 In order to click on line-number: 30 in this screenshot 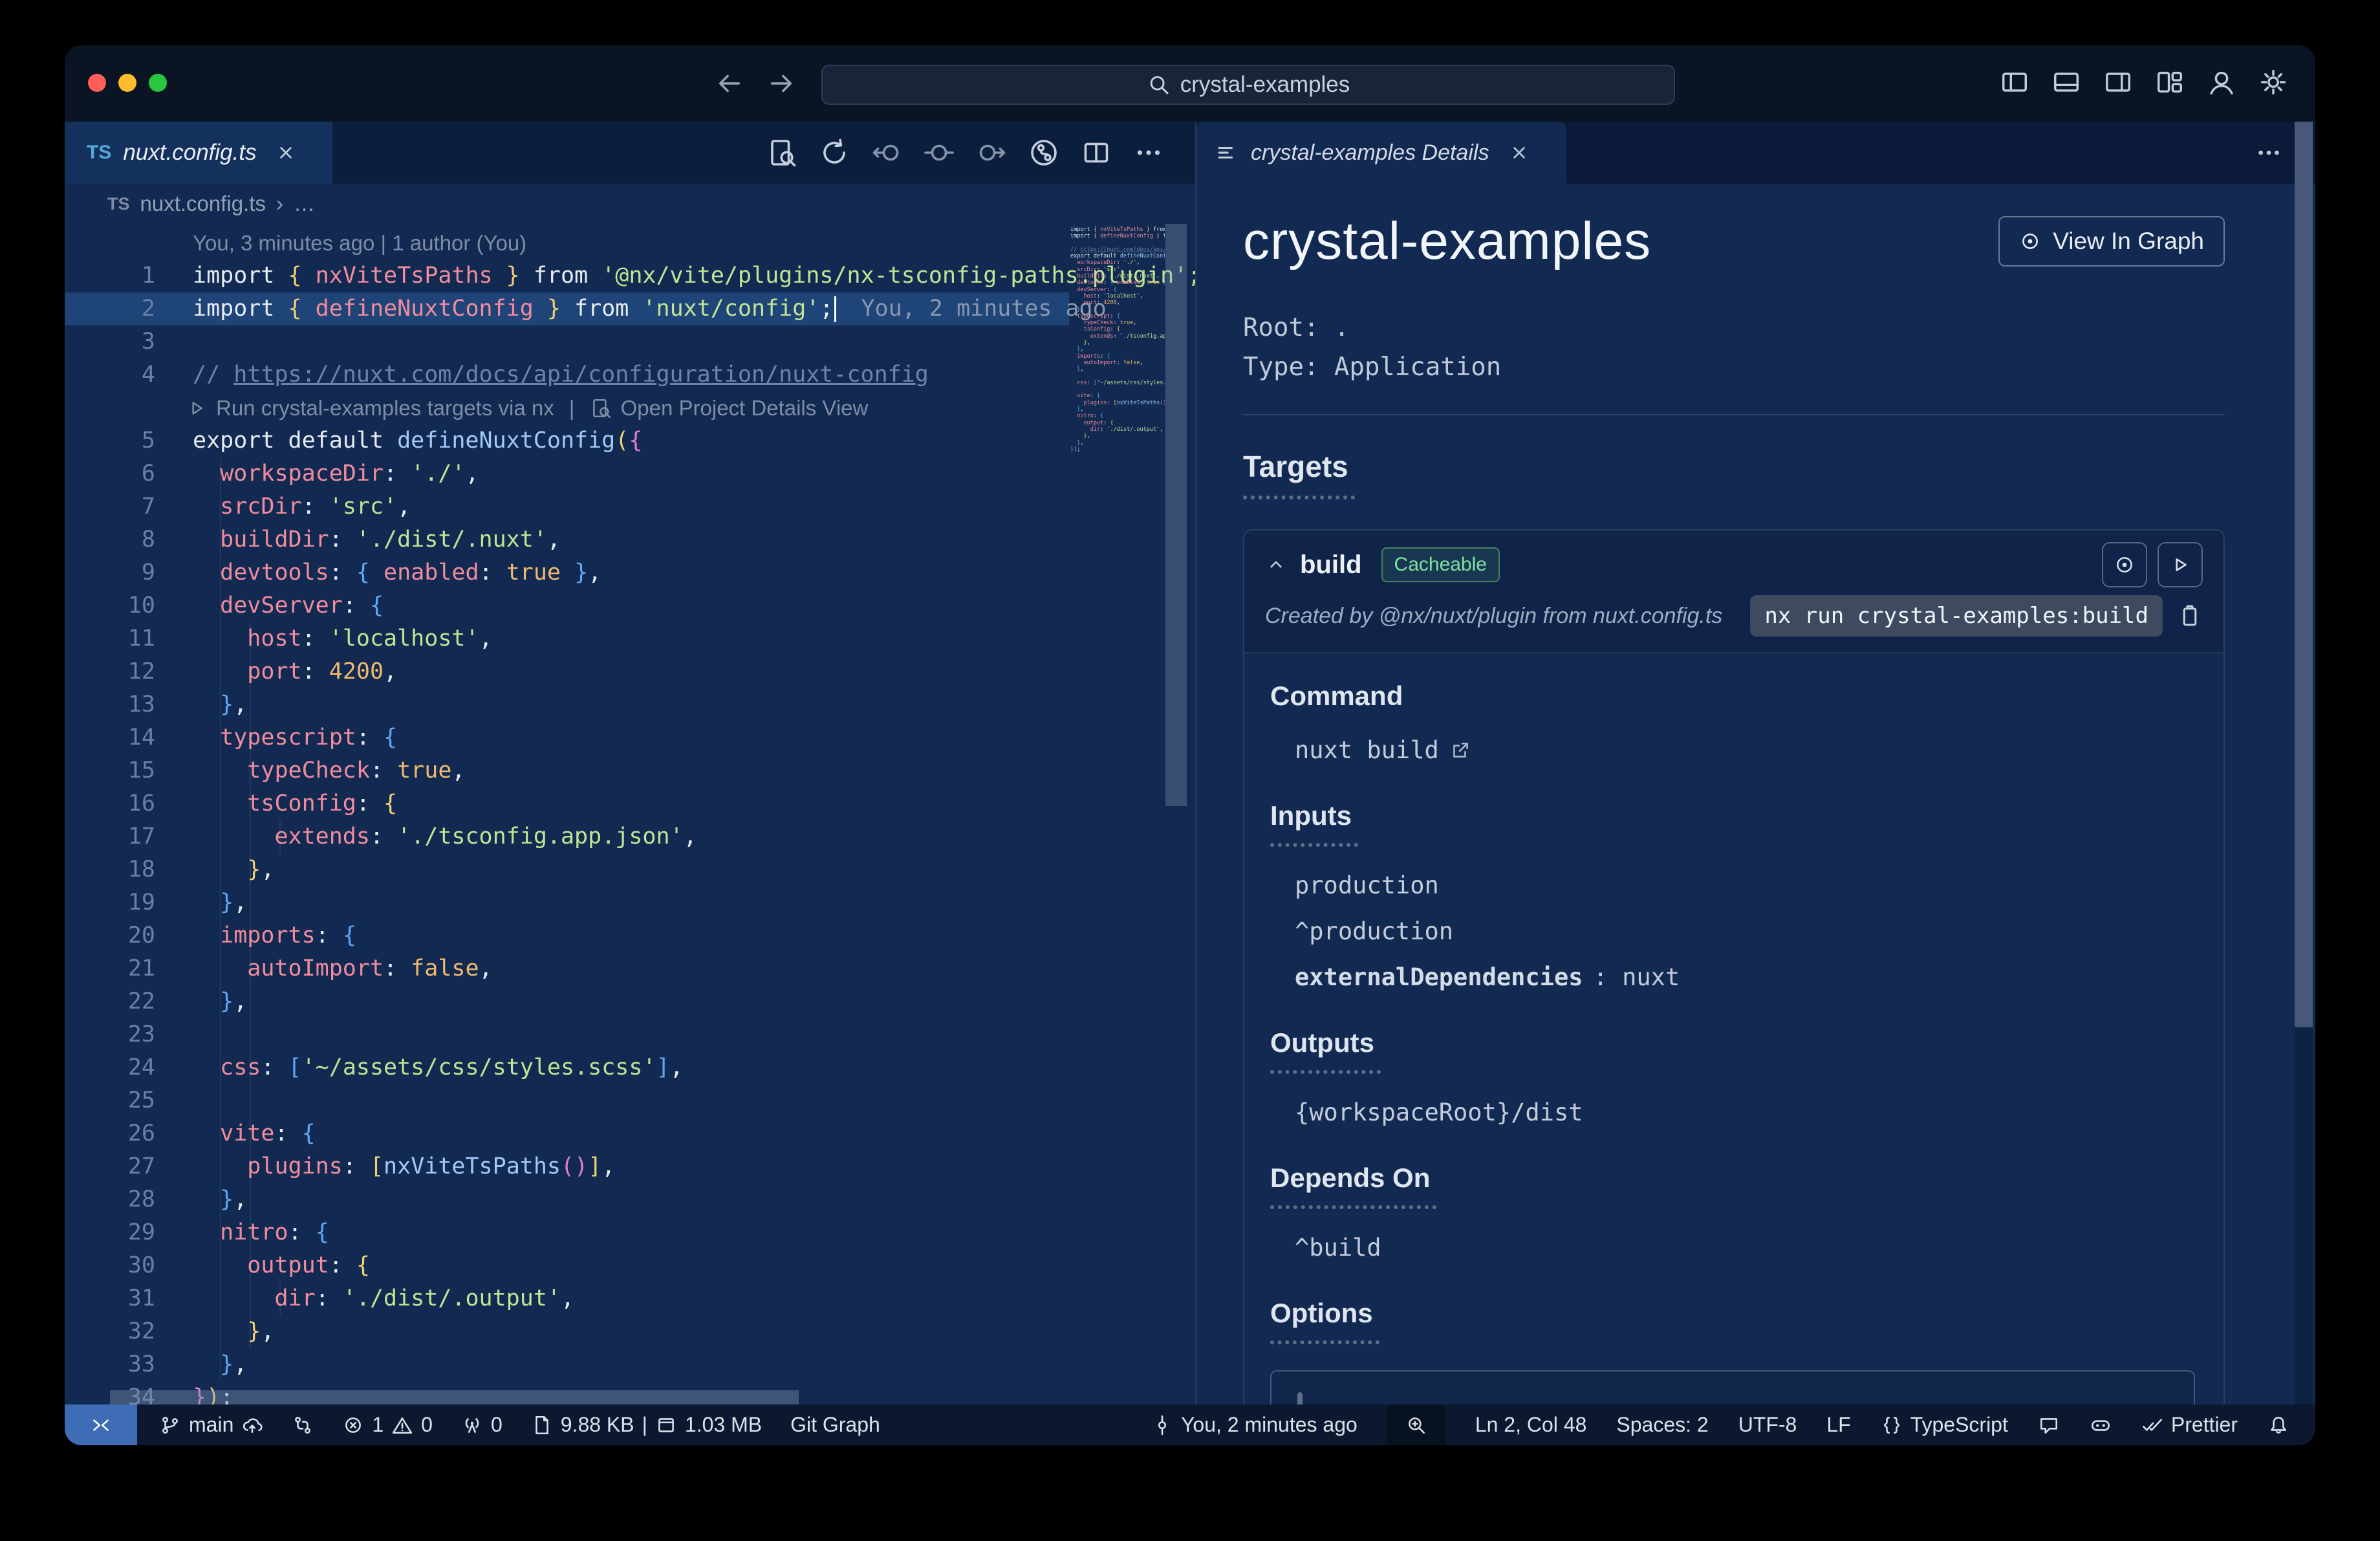, I will do `click(110, 1265)`.